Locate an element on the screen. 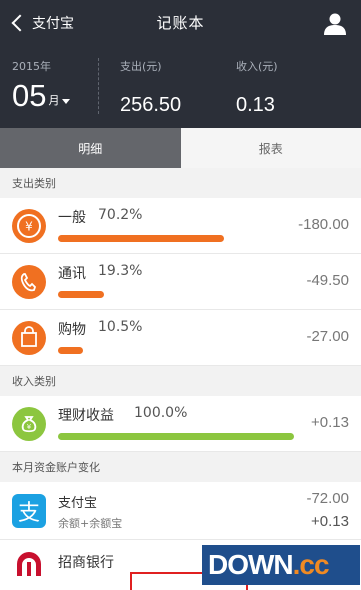 The image size is (361, 590). top-bar: 支付宝 记账本 is located at coordinates (180, 23).